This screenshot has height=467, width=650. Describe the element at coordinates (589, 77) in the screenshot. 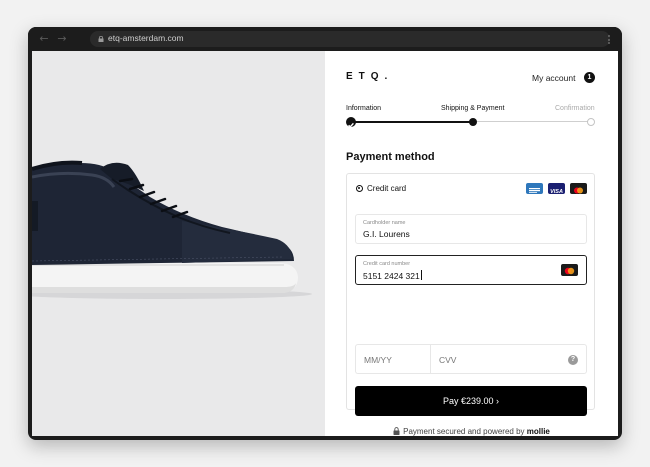

I see `cart-count-badge: 1` at that location.